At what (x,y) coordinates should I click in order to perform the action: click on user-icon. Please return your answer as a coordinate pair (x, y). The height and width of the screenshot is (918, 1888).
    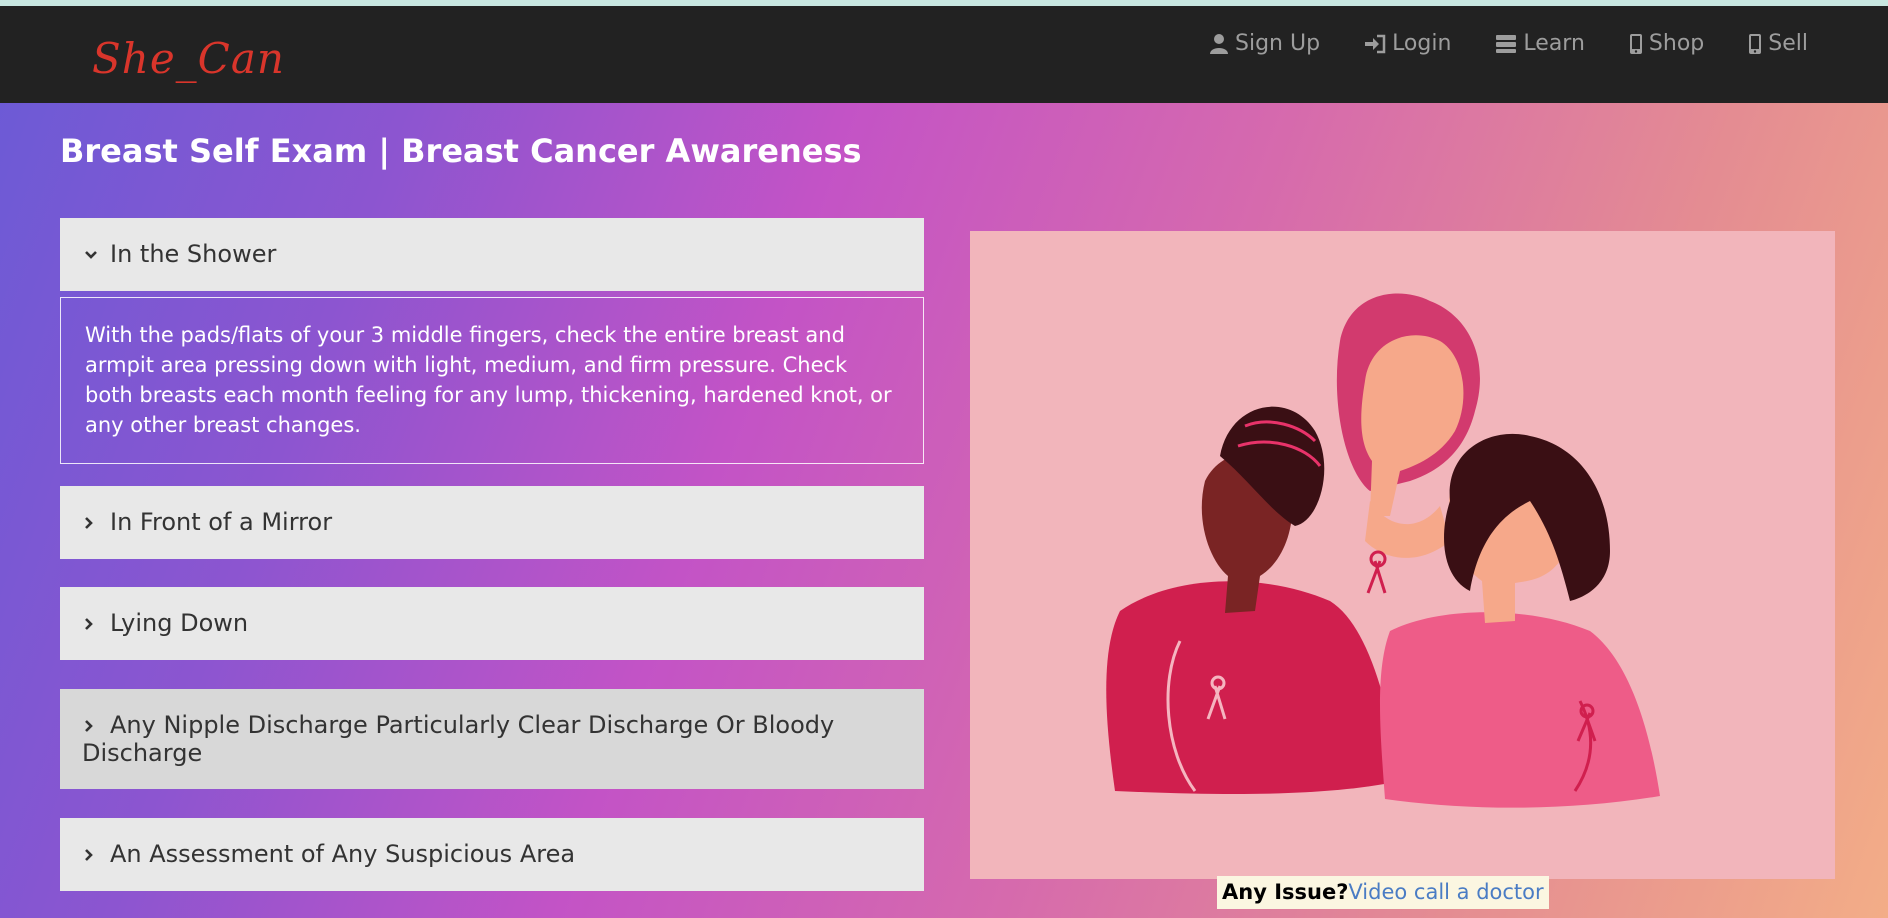
    Looking at the image, I should click on (1219, 44).